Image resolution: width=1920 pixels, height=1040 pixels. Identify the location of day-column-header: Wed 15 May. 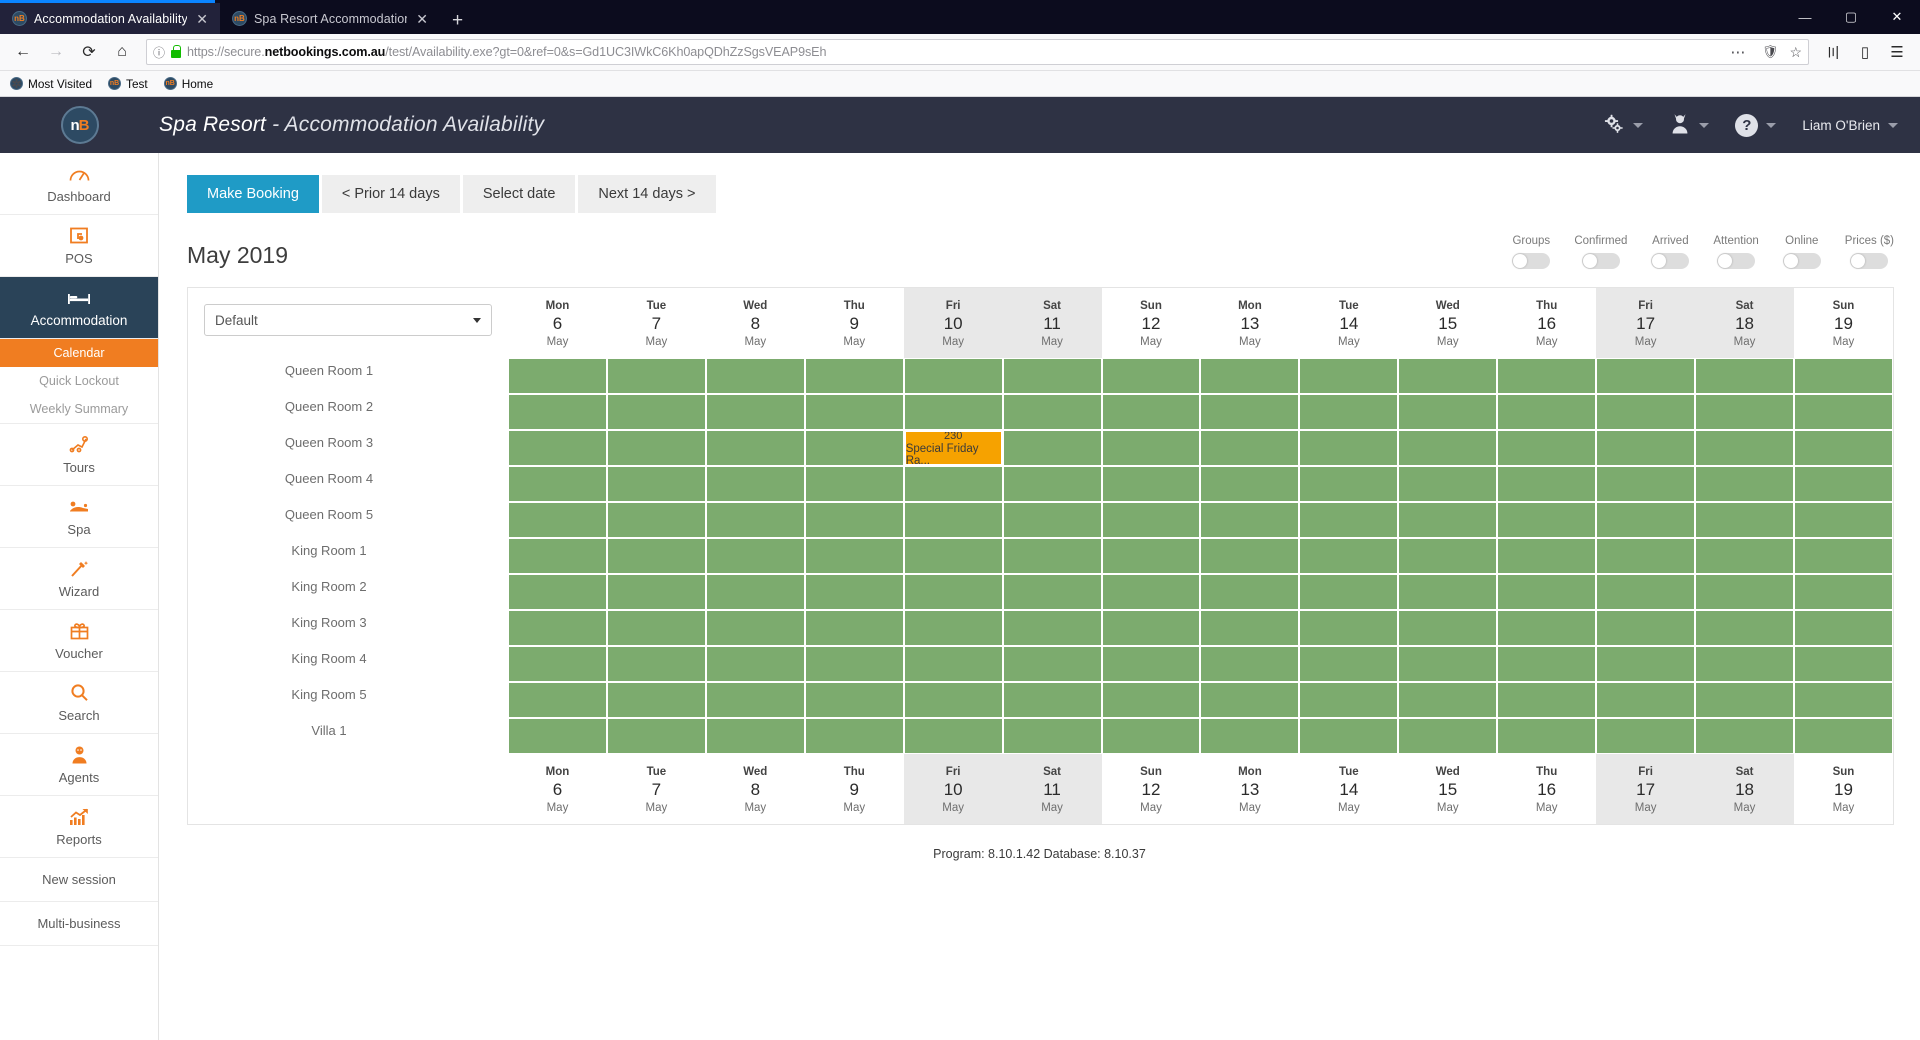
(1447, 789).